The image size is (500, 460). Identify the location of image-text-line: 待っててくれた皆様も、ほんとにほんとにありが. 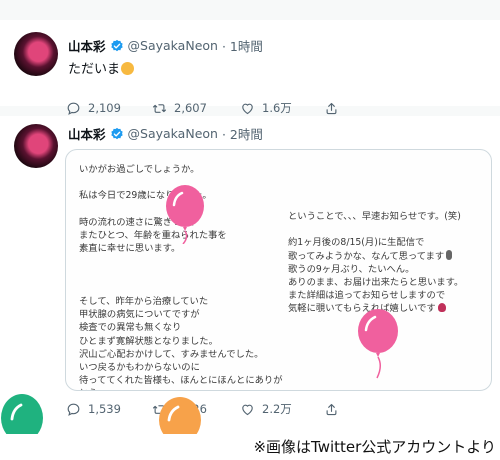
(181, 380).